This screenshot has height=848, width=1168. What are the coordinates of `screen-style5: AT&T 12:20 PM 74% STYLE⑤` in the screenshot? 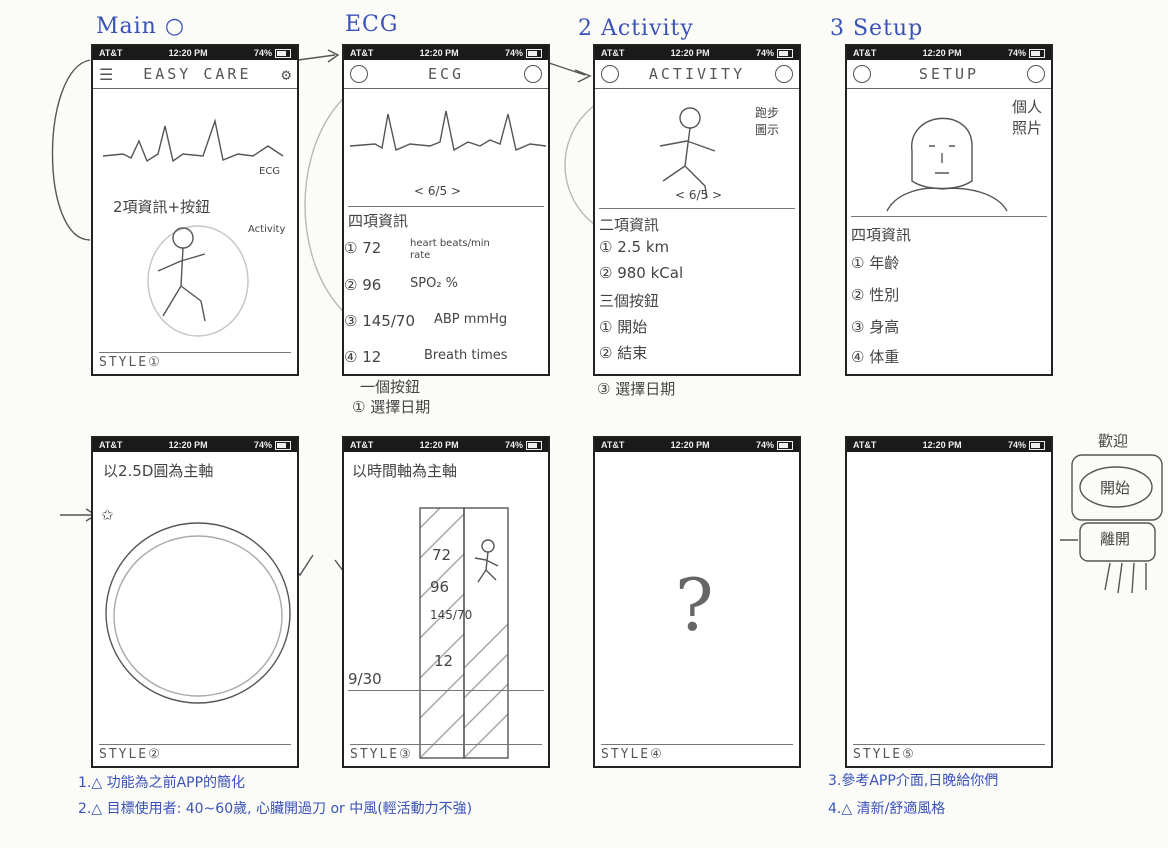 It's located at (949, 602).